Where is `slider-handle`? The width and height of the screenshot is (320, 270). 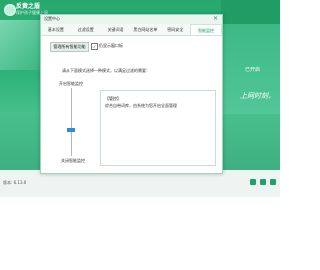
slider-handle is located at coordinates (71, 130).